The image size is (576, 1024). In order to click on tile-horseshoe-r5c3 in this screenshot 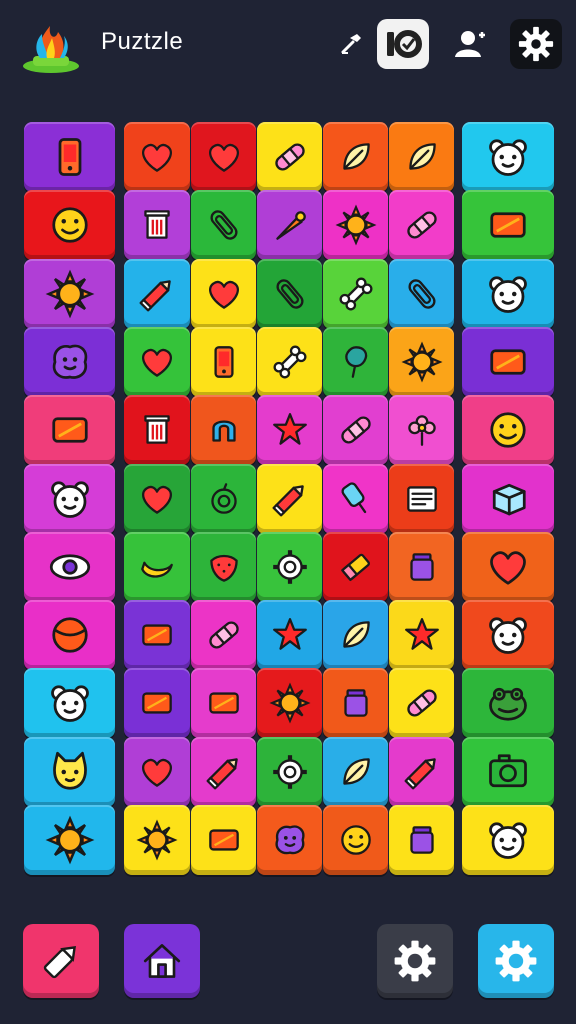, I will do `click(223, 430)`.